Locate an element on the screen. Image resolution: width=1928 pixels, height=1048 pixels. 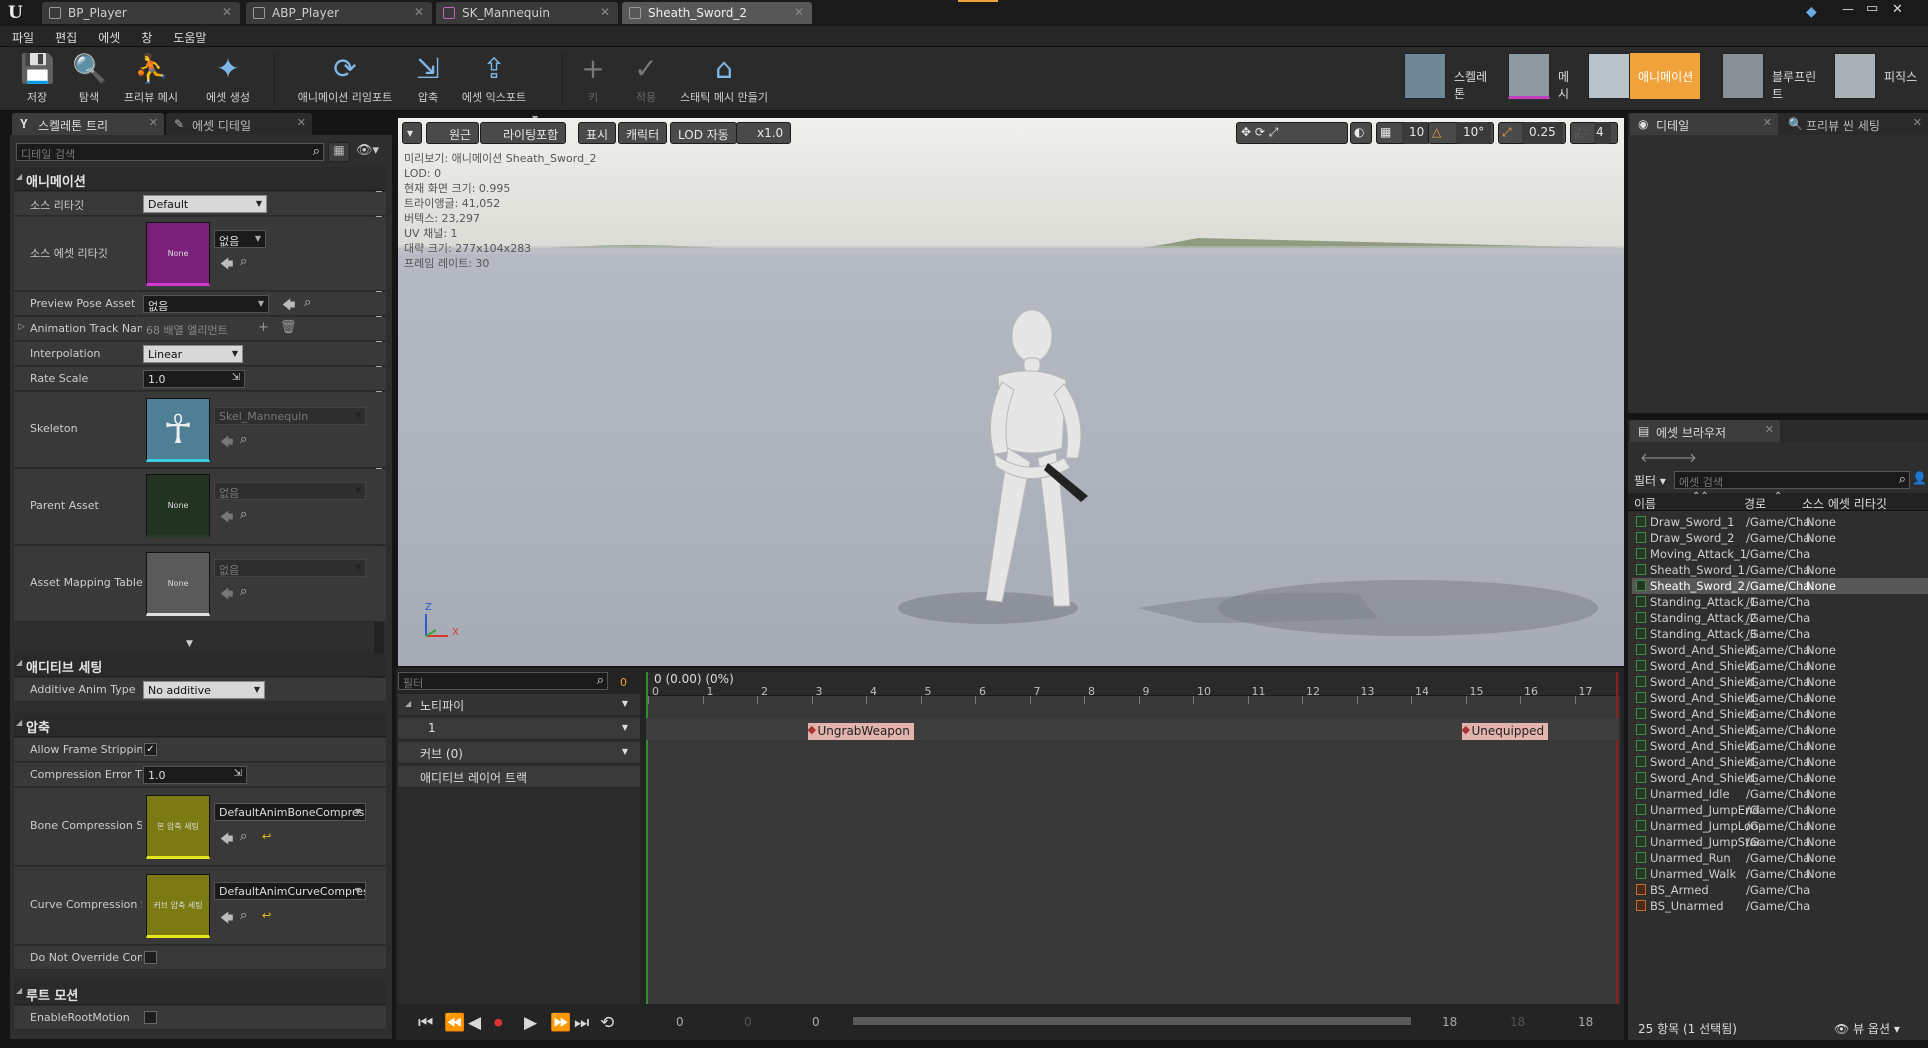
tab-details: ◉ 디테일 ✕ is located at coordinates (1704, 124).